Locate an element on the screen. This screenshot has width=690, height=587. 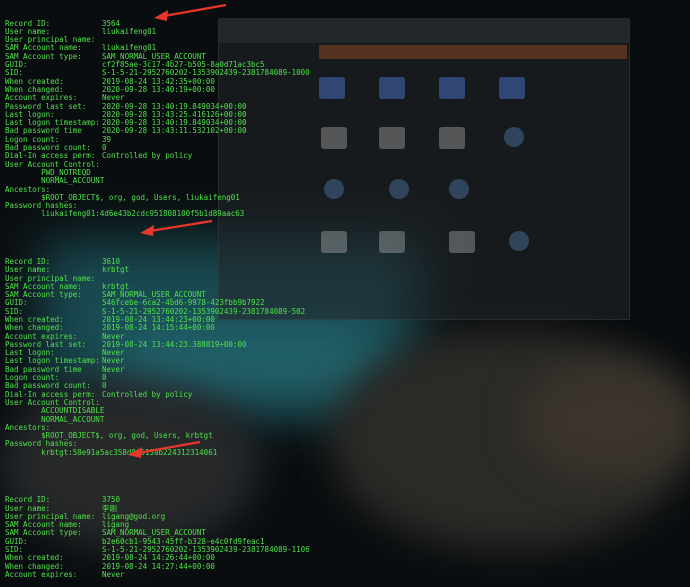
record-line: Logon count: 39 is located at coordinates (347, 139).